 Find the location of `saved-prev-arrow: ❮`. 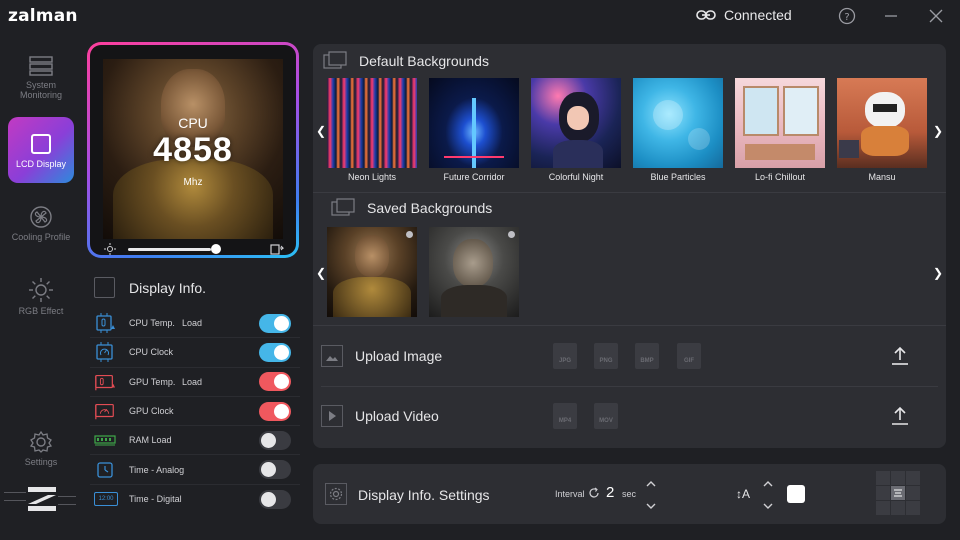

saved-prev-arrow: ❮ is located at coordinates (321, 273).